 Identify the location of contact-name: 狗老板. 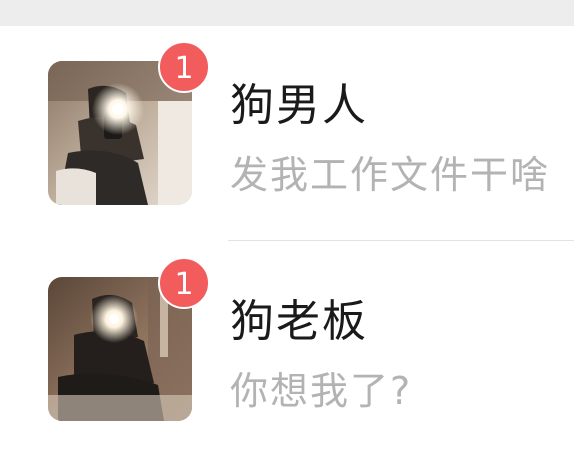
(299, 321).